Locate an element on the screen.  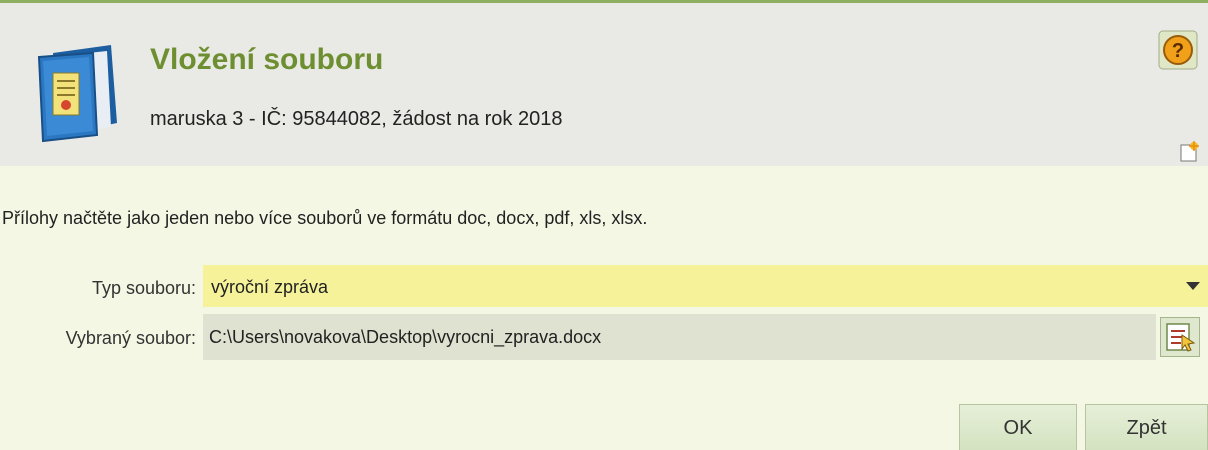
browse-file-button is located at coordinates (1180, 337).